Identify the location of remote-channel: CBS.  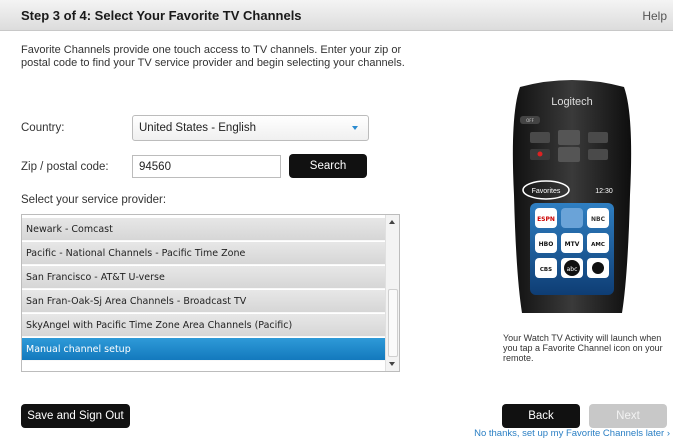
(546, 270).